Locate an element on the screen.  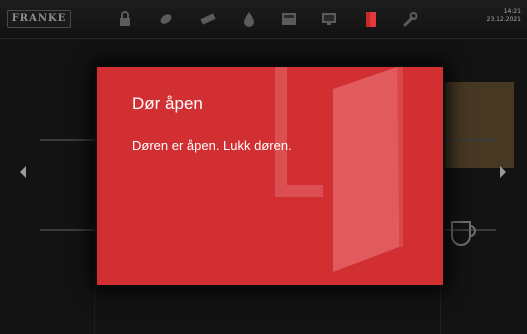
top-bar: FRANKE 14:21 23.12.2021 is located at coordinates (263, 19).